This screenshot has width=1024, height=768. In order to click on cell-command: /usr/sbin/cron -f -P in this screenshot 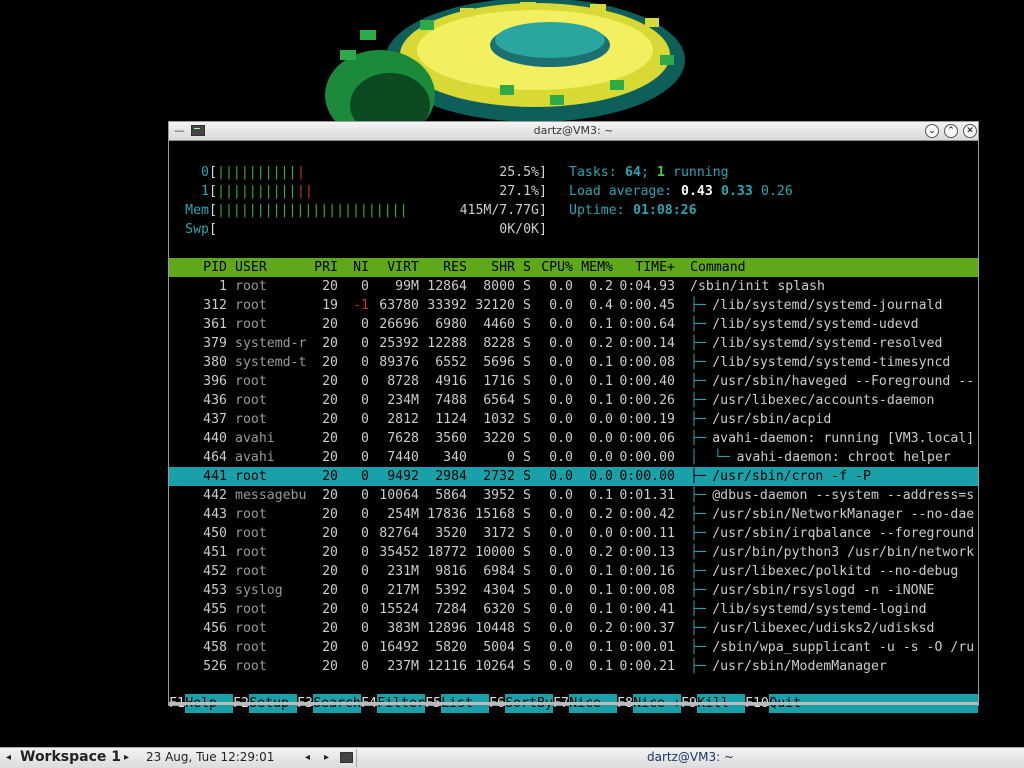, I will do `click(791, 476)`.